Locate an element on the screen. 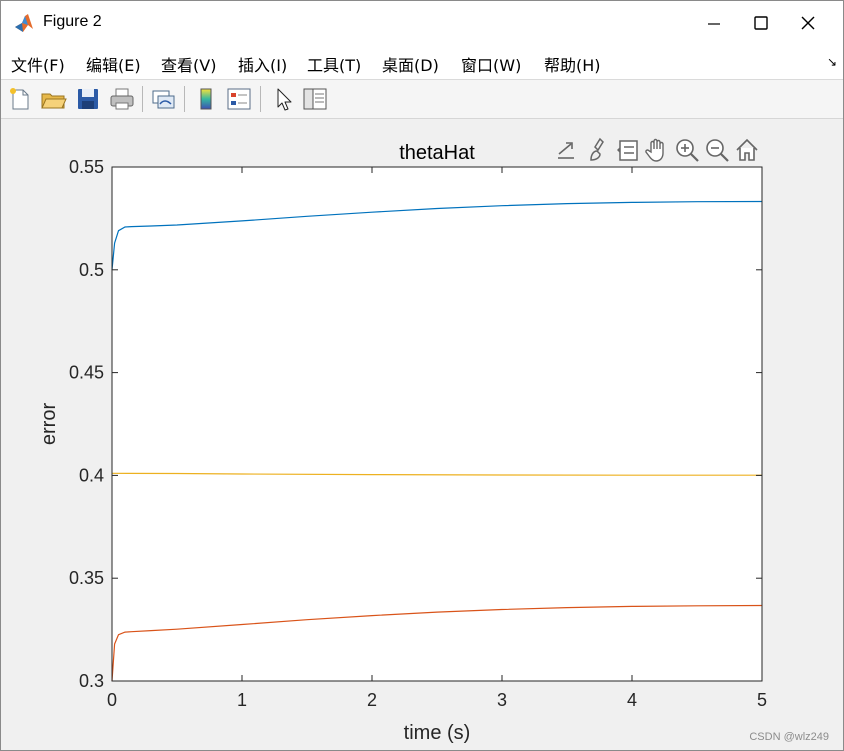 The width and height of the screenshot is (844, 751). close-button is located at coordinates (808, 23).